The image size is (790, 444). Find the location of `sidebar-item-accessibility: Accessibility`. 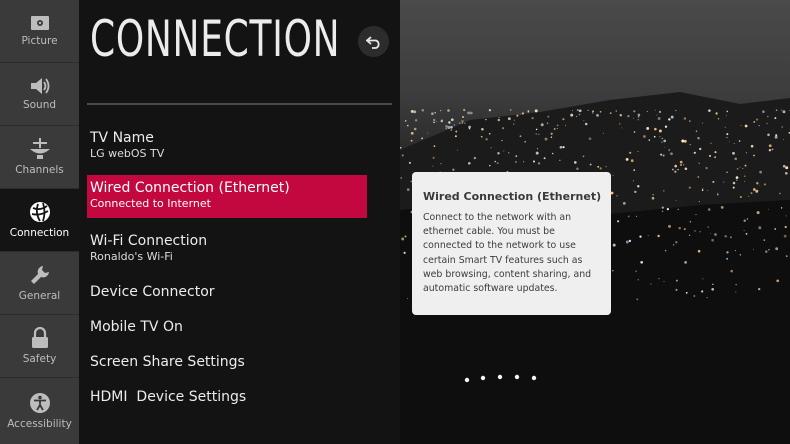

sidebar-item-accessibility: Accessibility is located at coordinates (39, 411).